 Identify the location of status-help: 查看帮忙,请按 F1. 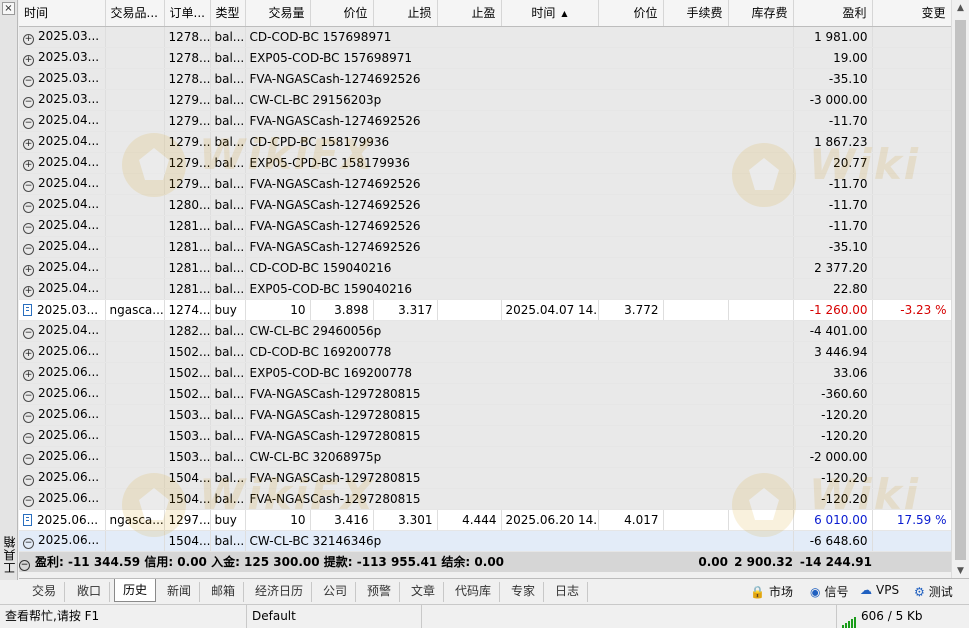
(123, 616).